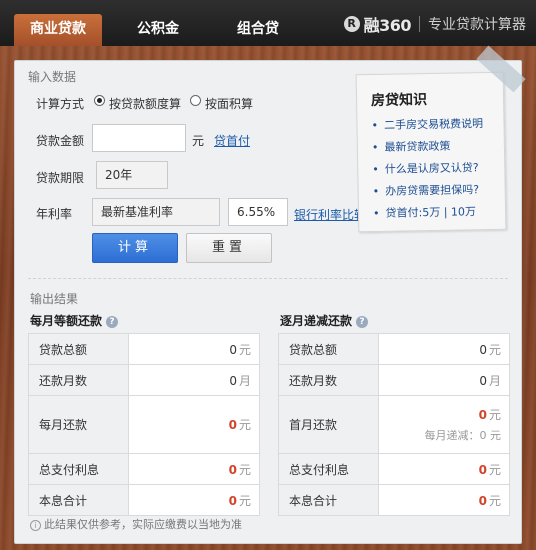 The width and height of the screenshot is (536, 550). Describe the element at coordinates (330, 214) in the screenshot. I see `bank-rate-compare-link: 银行利率比较` at that location.